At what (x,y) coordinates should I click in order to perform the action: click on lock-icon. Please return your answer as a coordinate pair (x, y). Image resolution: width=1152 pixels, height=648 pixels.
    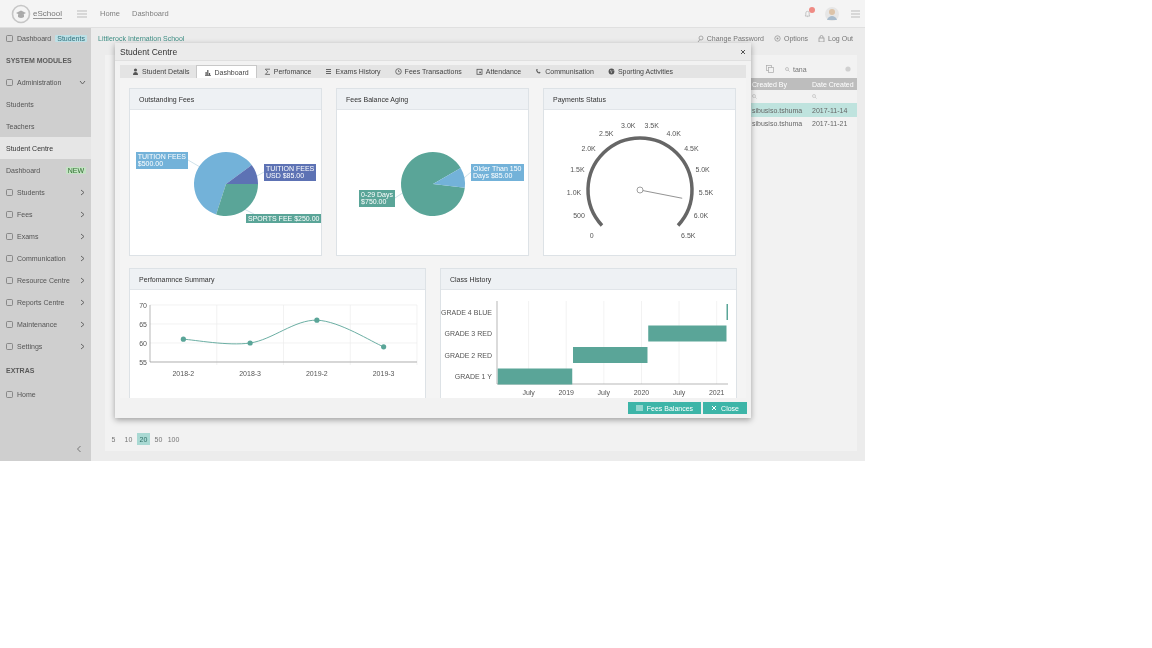
    Looking at the image, I should click on (822, 38).